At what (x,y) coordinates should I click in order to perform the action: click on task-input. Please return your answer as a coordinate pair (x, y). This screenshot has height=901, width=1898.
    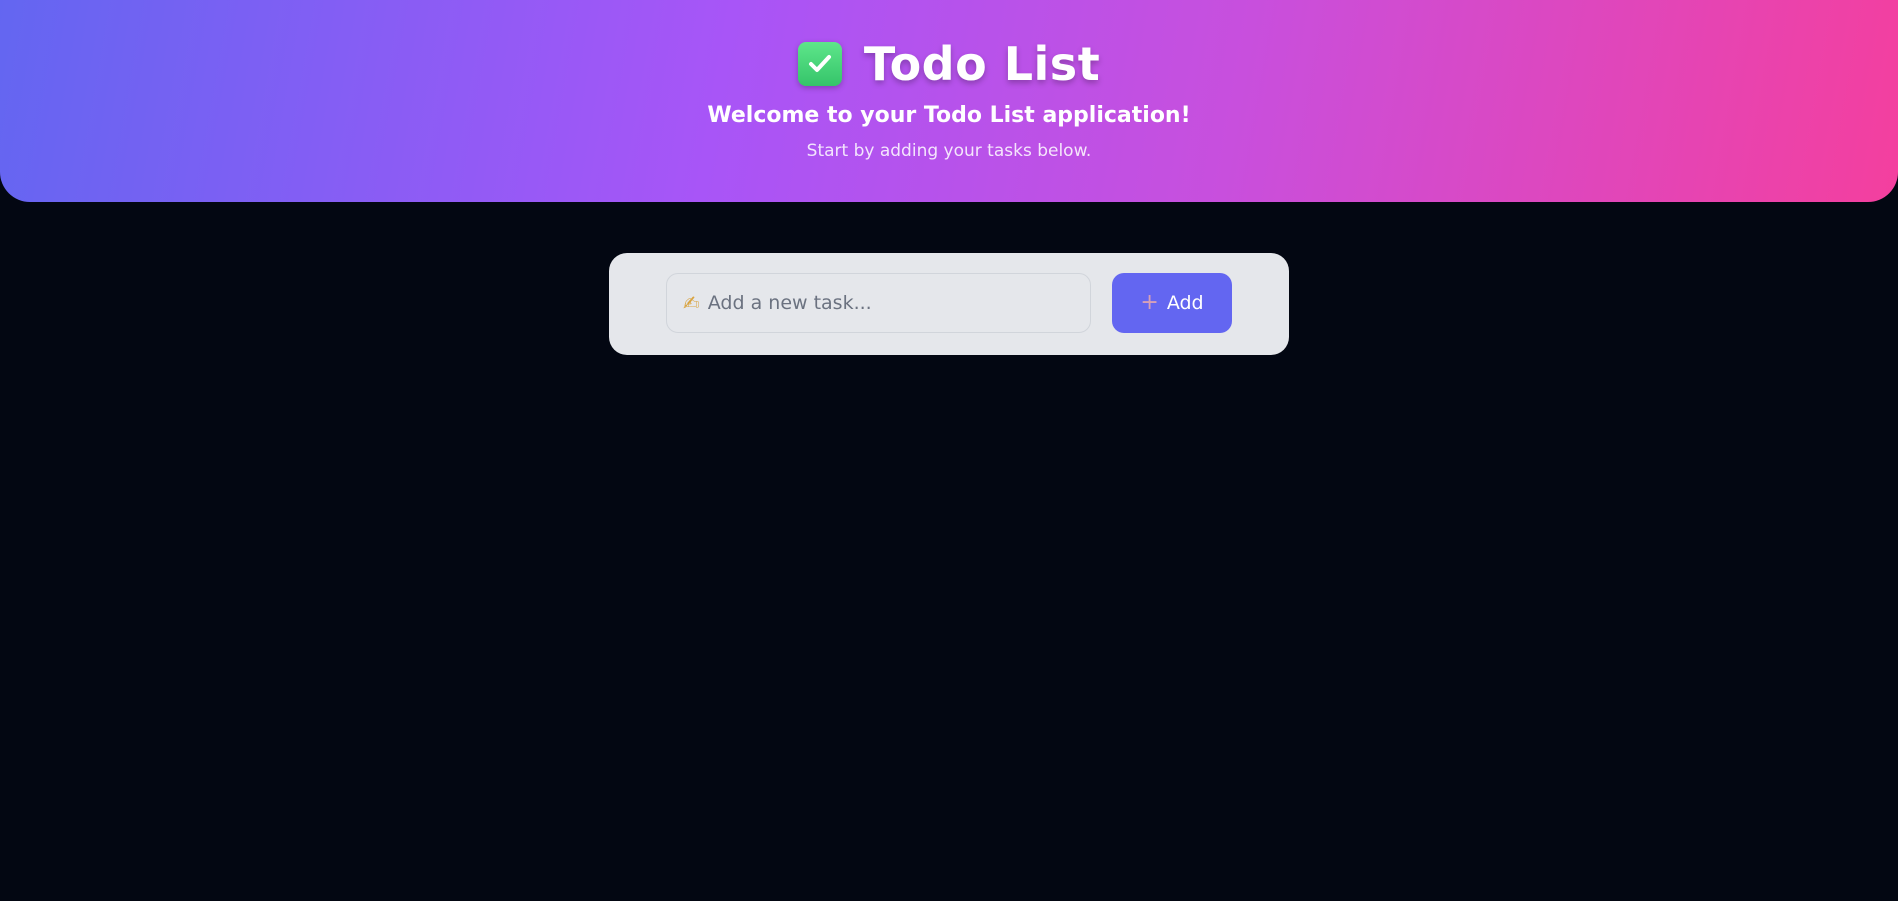
    Looking at the image, I should click on (887, 303).